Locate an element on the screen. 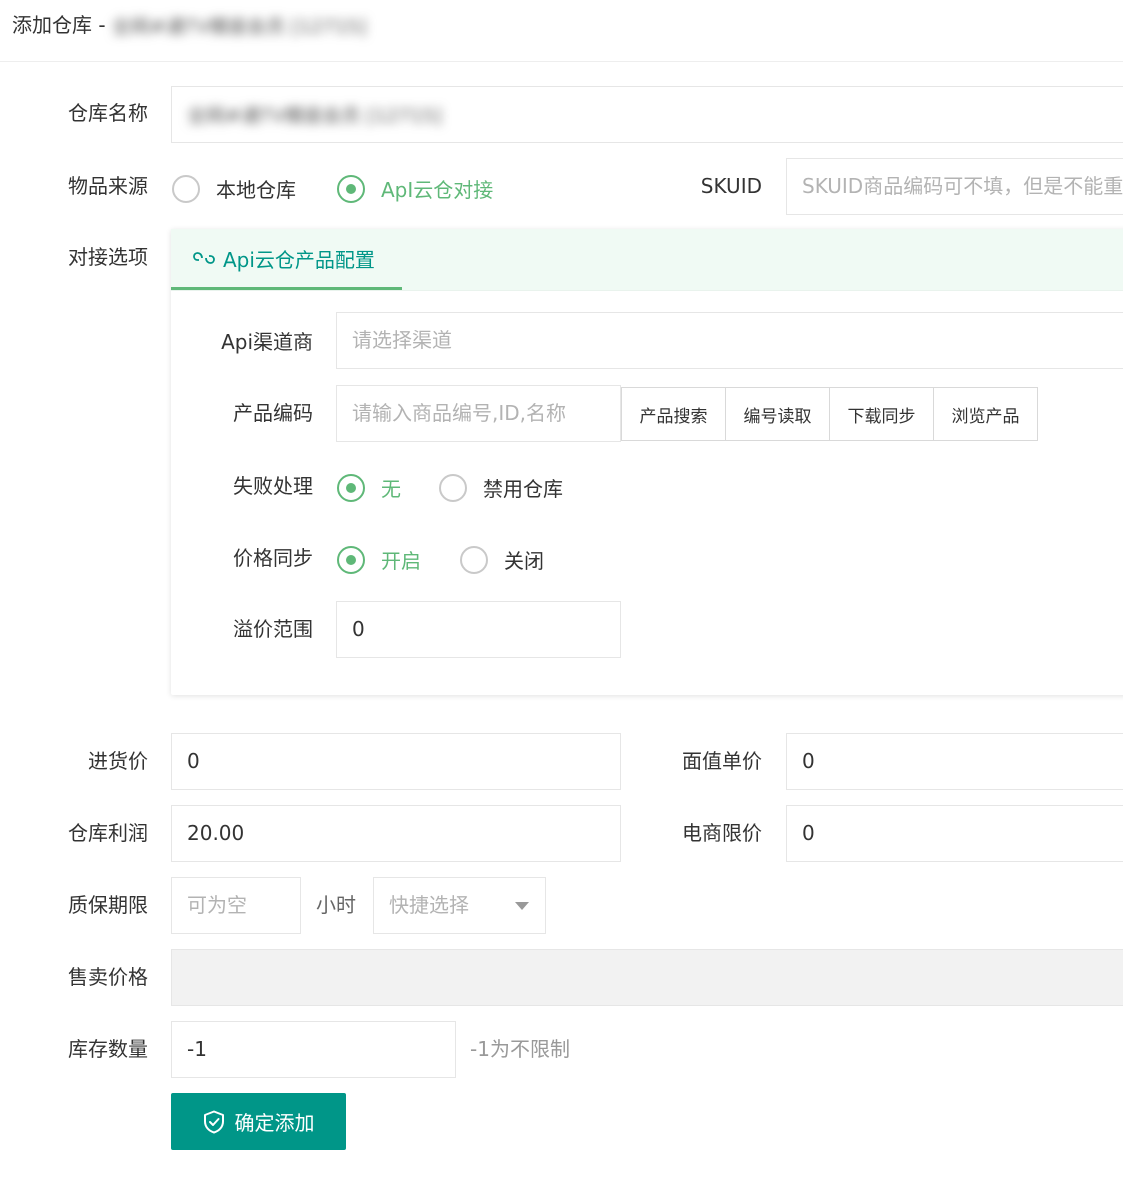  profit-input: 20.00 is located at coordinates (396, 833).